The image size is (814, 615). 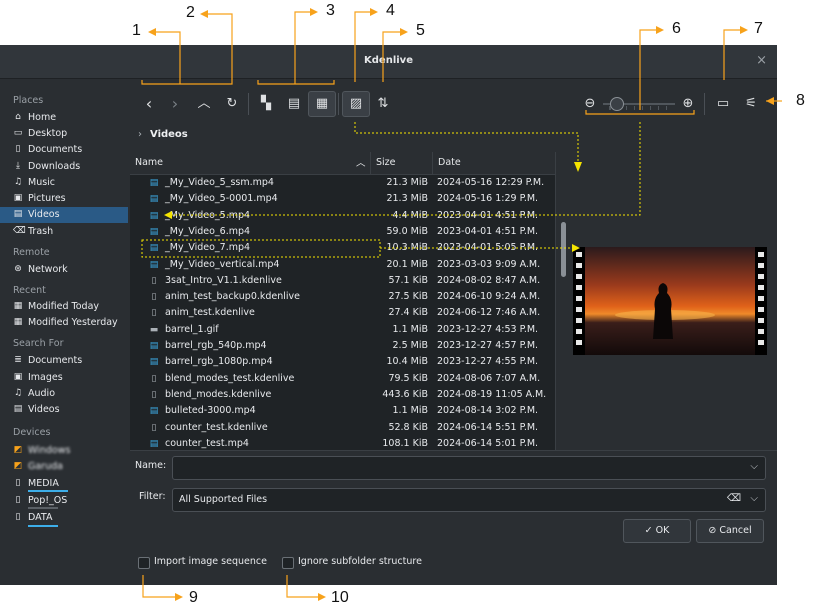 I want to click on reload-button: ↻, so click(x=232, y=104).